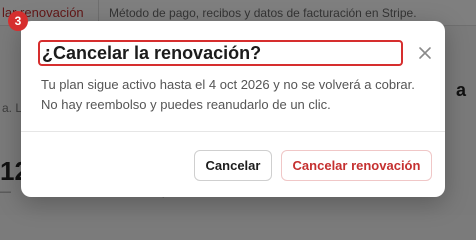  Describe the element at coordinates (425, 53) in the screenshot. I see `close-icon` at that location.